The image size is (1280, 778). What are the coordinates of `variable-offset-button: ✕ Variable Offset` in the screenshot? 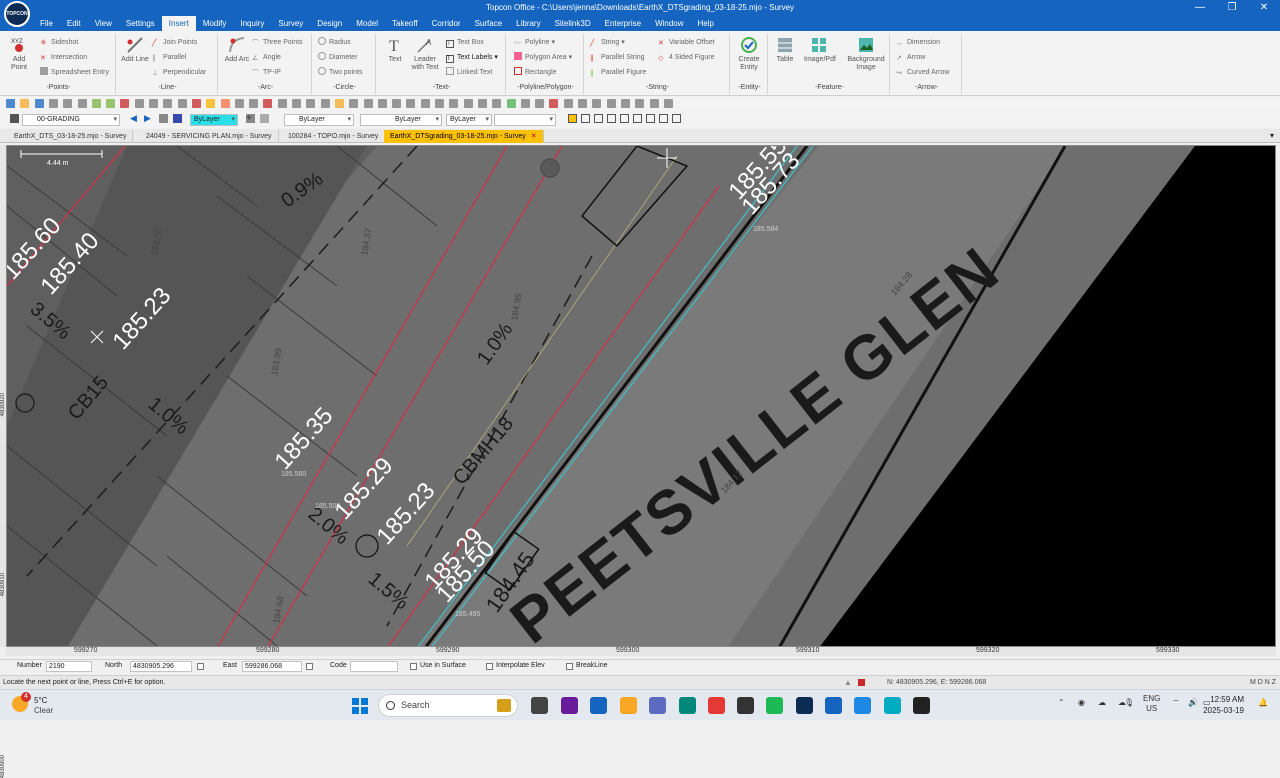 It's located at (686, 43).